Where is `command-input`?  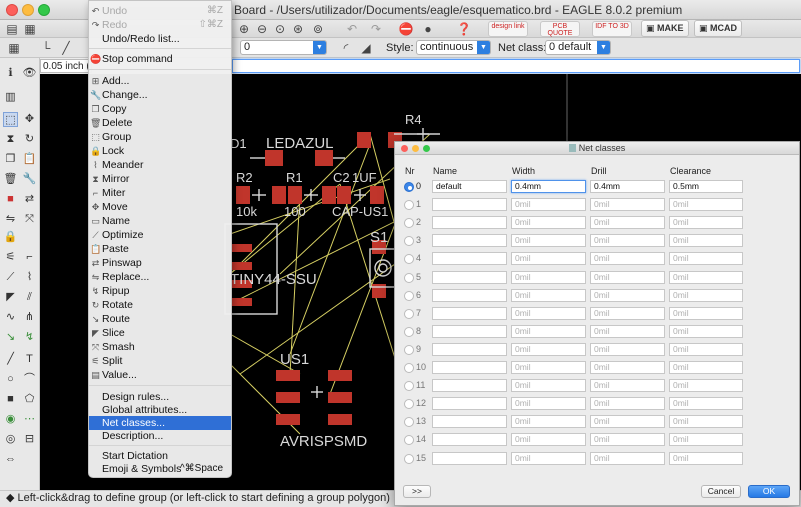
command-input is located at coordinates (516, 66).